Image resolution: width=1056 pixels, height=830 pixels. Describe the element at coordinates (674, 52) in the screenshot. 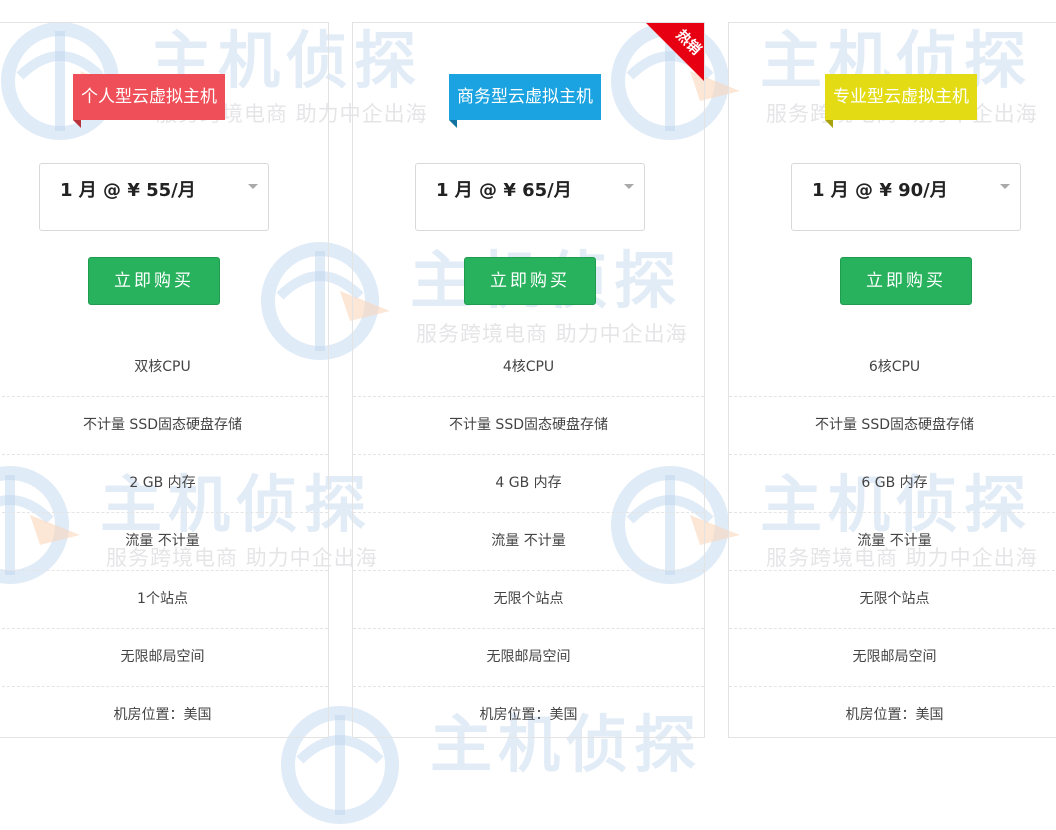

I see `hot-sale-badge: 热销` at that location.